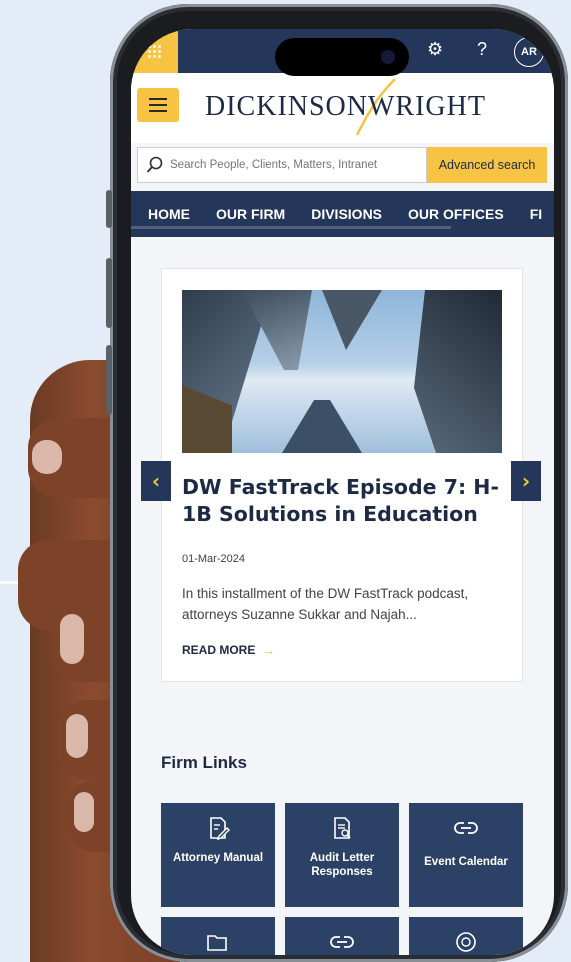  I want to click on tile-link, so click(342, 936).